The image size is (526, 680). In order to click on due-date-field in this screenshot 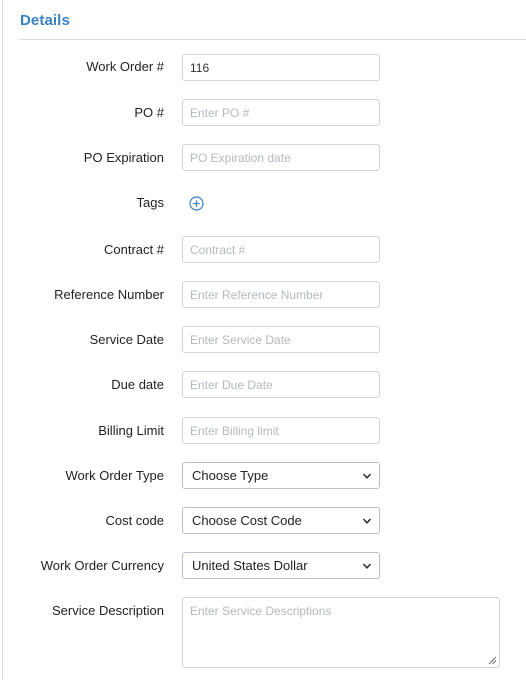, I will do `click(281, 384)`.